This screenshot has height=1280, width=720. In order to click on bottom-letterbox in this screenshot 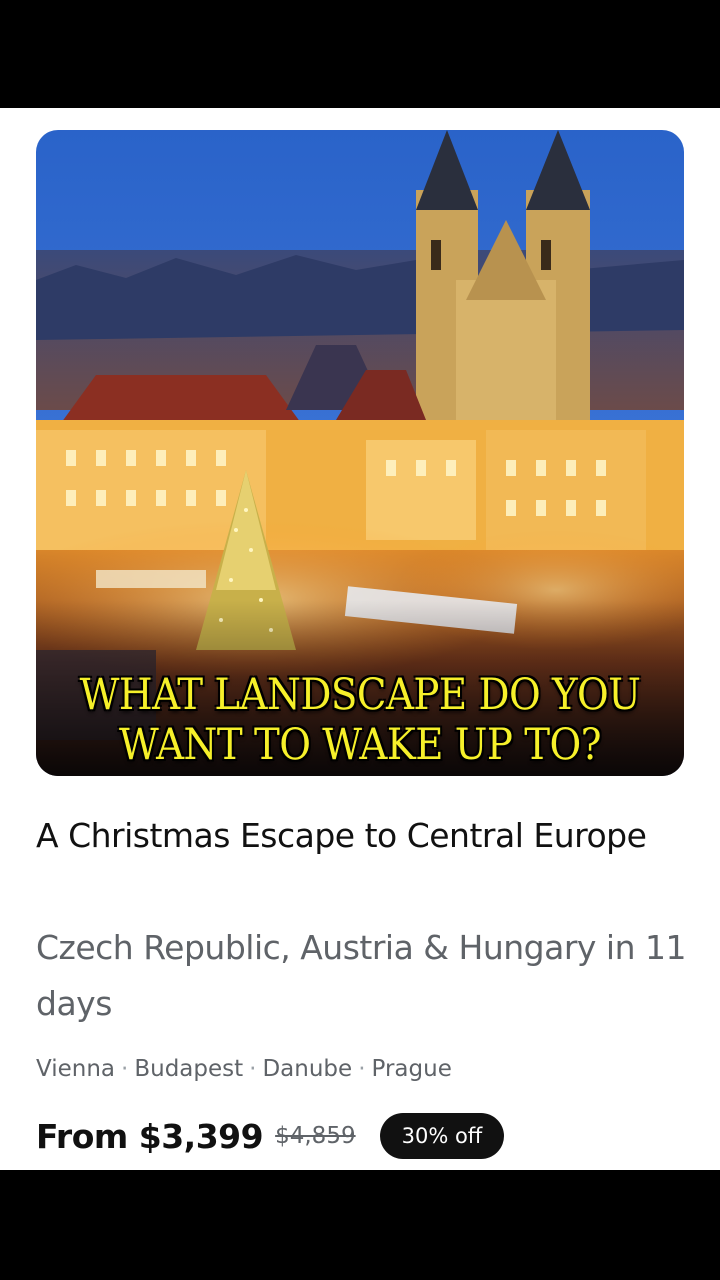, I will do `click(360, 1225)`.